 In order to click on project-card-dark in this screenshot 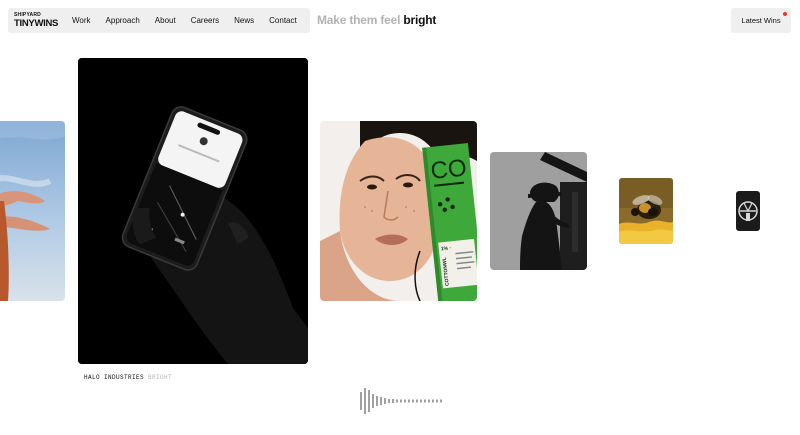, I will do `click(748, 211)`.